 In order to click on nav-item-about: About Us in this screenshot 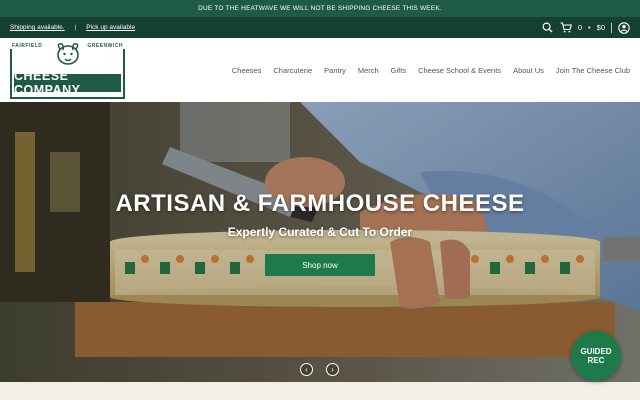, I will do `click(528, 70)`.